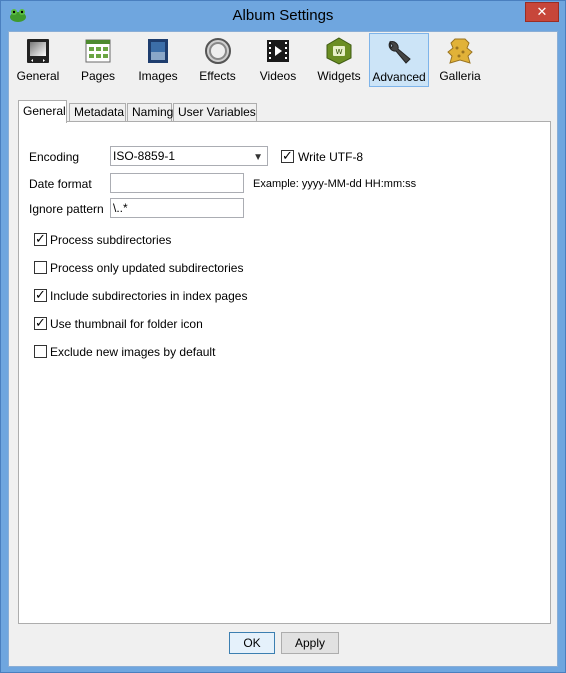 The width and height of the screenshot is (566, 673). Describe the element at coordinates (40, 351) in the screenshot. I see `exclude-new-images-checkbox` at that location.